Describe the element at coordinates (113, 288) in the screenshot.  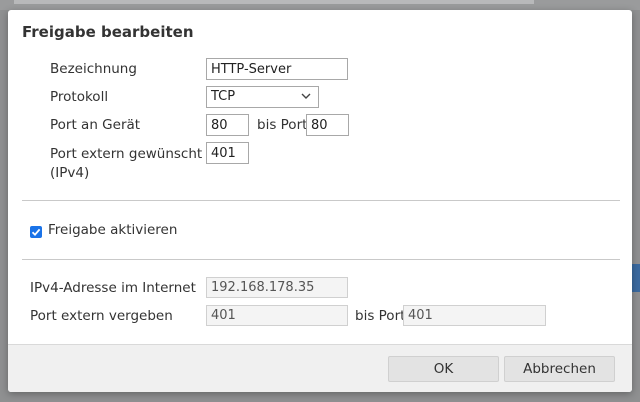
I see `ipv4-label: IPv4-Adresse im Internet` at that location.